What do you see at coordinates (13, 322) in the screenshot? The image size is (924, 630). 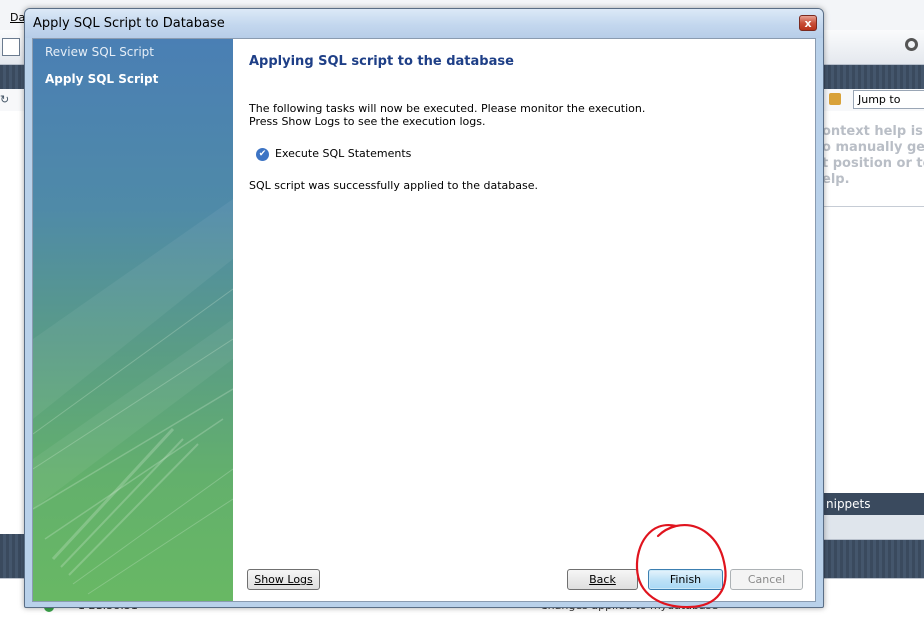 I see `background-left-panel` at bounding box center [13, 322].